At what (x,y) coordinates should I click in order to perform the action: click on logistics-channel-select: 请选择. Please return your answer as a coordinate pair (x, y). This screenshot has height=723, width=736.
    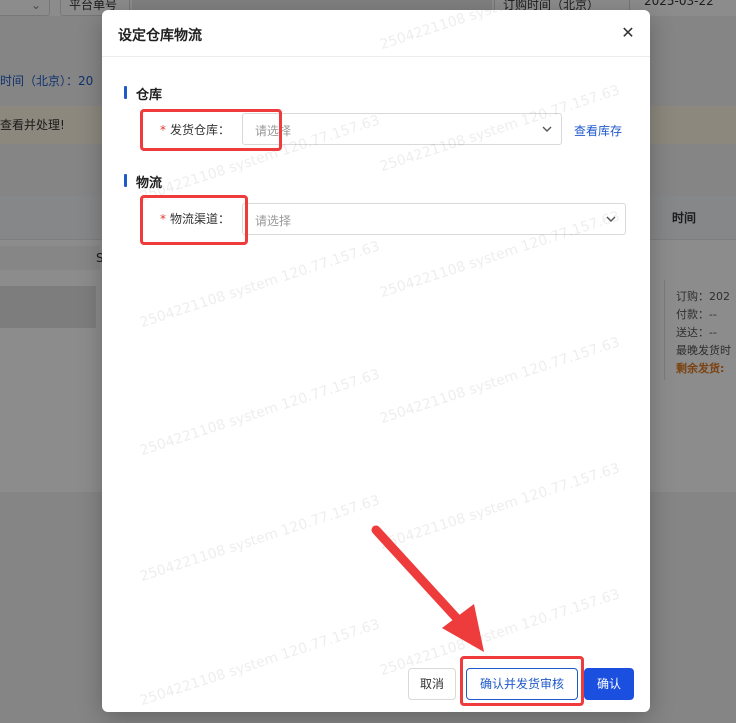
    Looking at the image, I should click on (434, 219).